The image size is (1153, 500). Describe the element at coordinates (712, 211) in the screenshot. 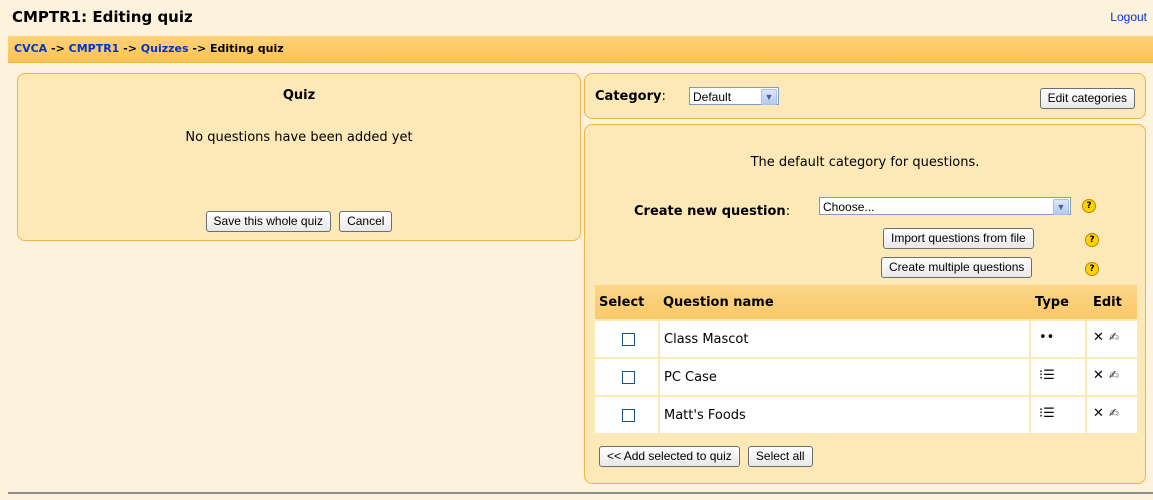

I see `create-question-label: Create new question:` at that location.